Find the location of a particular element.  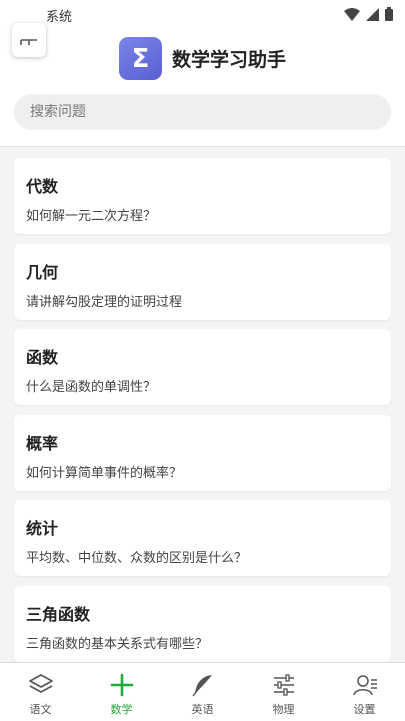

bottom-tab-bar: 语文 数学 英语 物理 设置 is located at coordinates (202, 691).